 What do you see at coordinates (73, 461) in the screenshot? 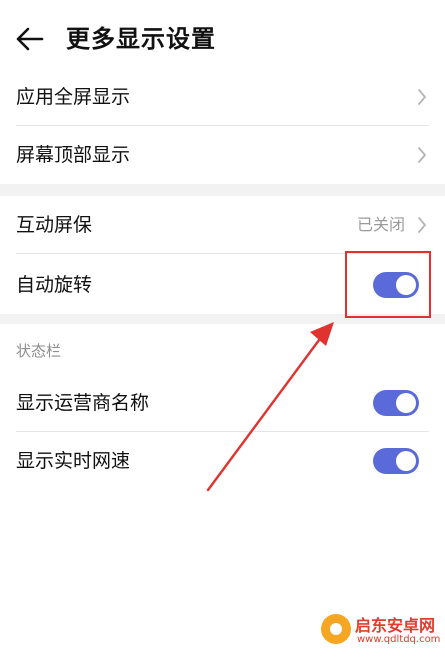
I see `setting-label: 显示实时网速` at bounding box center [73, 461].